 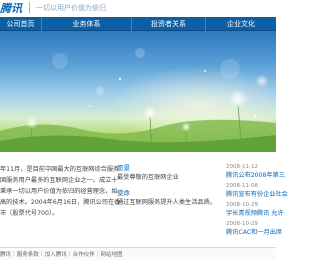 I want to click on footer-link-sitemap: 网站地图, so click(x=112, y=254).